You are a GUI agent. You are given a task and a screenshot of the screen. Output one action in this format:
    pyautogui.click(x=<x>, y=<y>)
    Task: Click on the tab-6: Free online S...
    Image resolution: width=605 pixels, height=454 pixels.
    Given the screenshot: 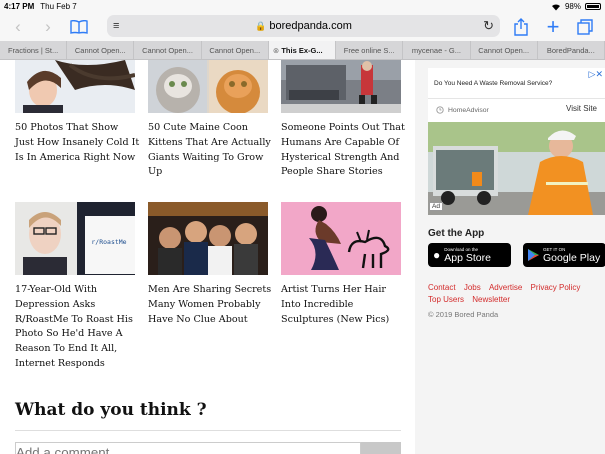 What is the action you would take?
    pyautogui.click(x=370, y=50)
    